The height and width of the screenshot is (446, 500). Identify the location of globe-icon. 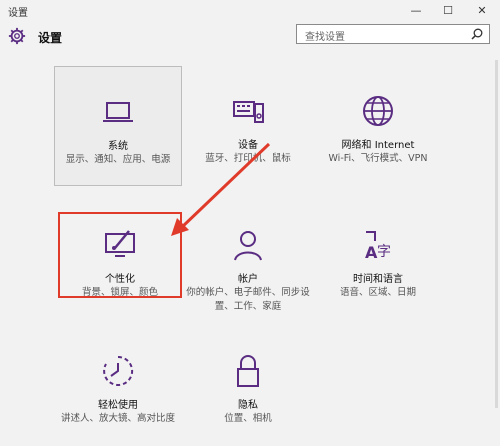
(378, 111).